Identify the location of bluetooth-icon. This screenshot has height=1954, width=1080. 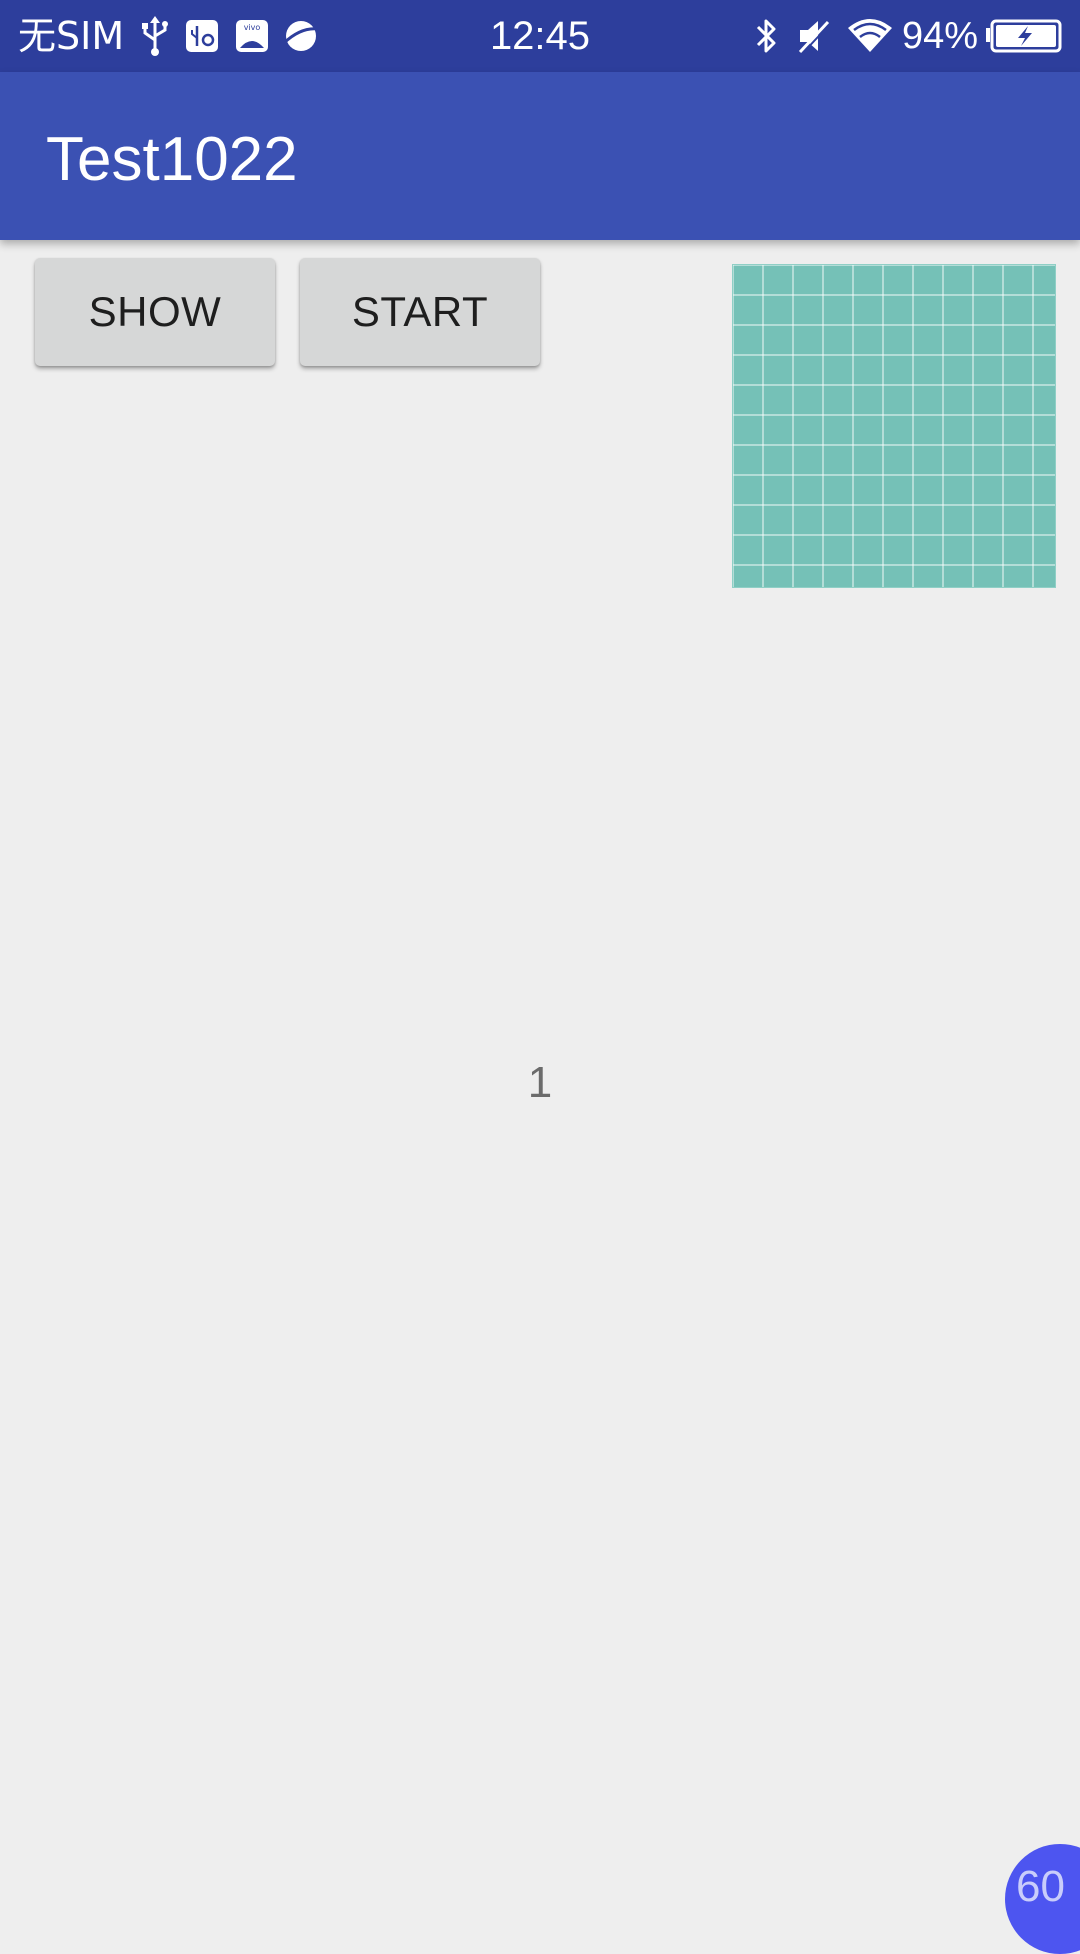
(766, 36).